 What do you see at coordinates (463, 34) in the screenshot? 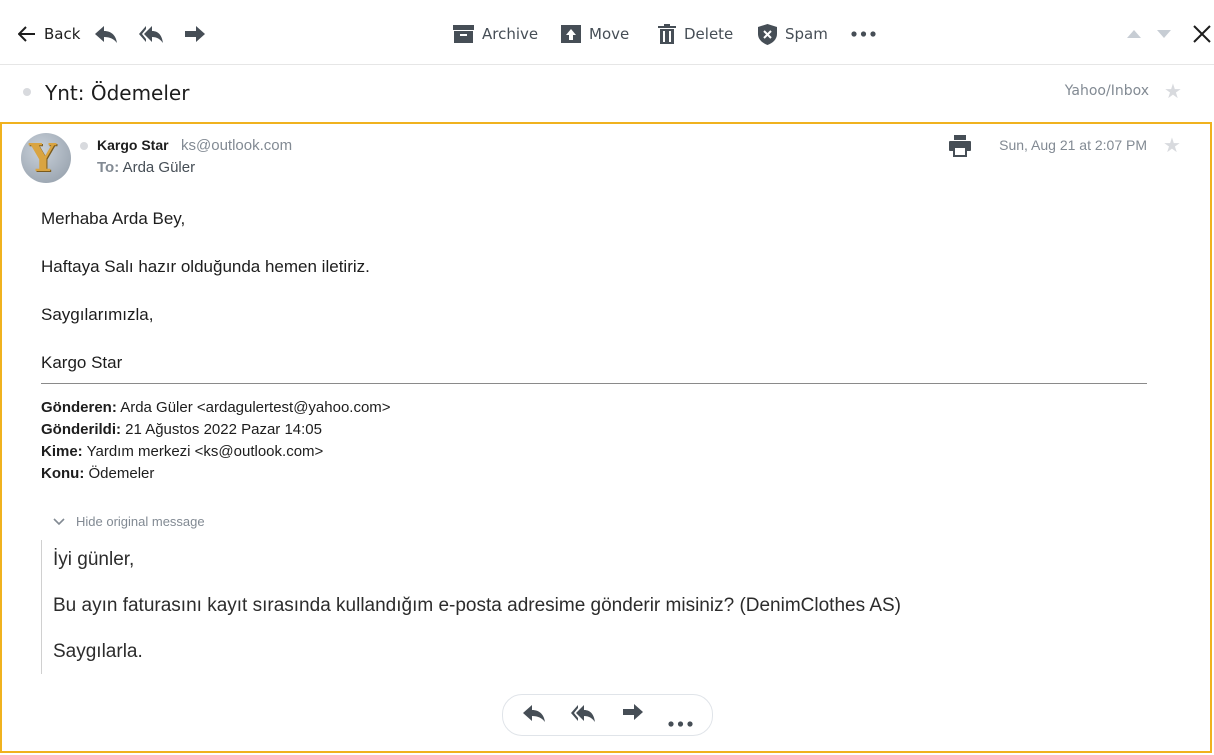
I see `archive-icon` at bounding box center [463, 34].